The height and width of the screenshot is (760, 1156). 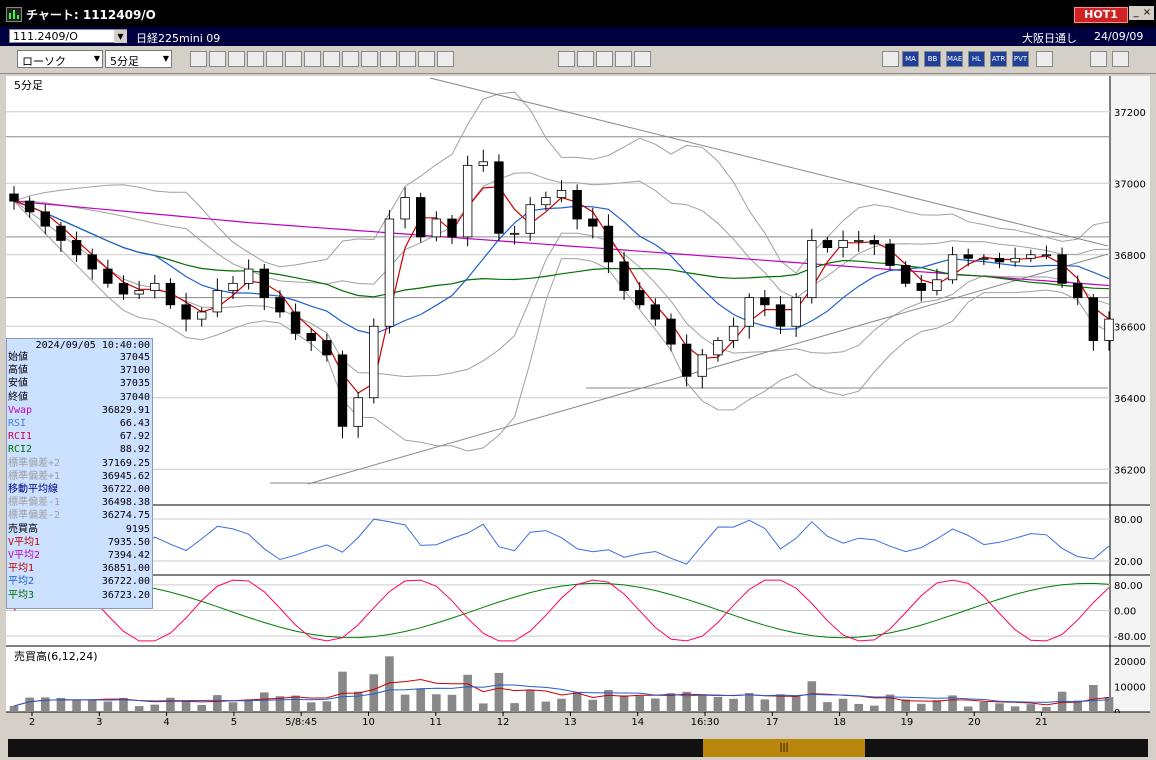 I want to click on datapanel-row: 標準偏差+1 36945.62, so click(x=79, y=476).